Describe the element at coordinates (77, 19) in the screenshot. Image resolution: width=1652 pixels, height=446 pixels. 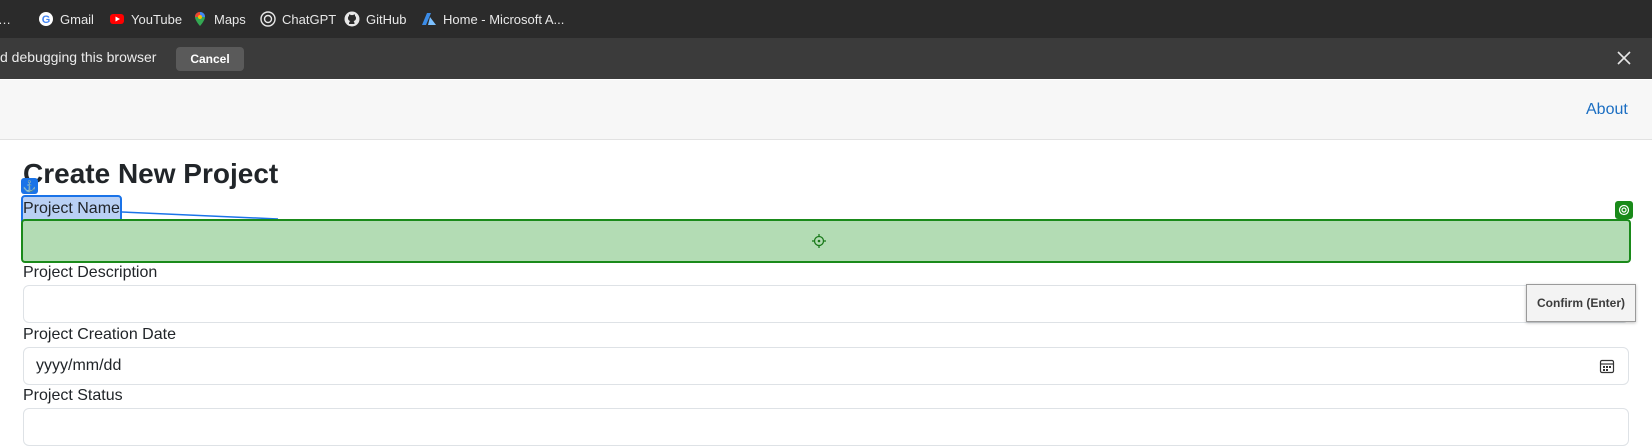
I see `bookmark-gmail-label: Gmail` at that location.